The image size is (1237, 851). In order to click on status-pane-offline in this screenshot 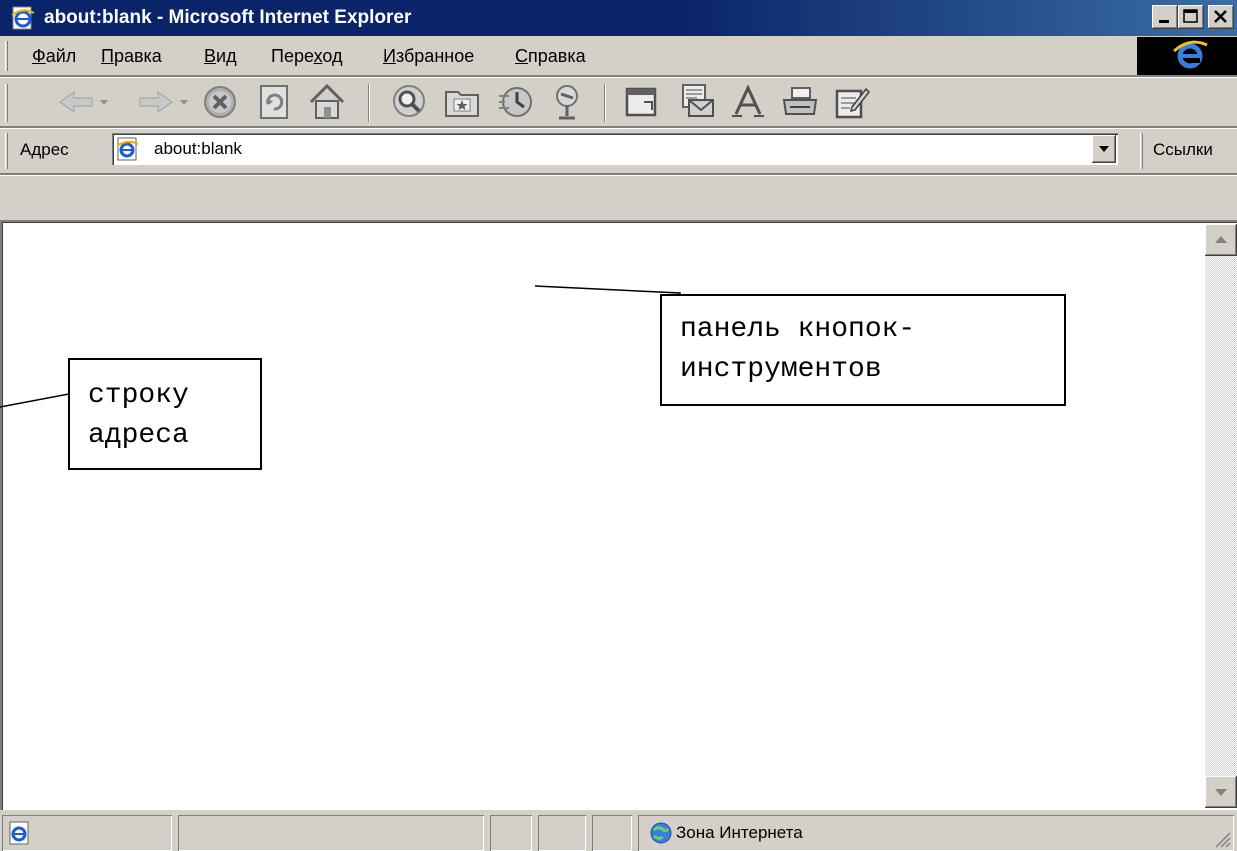, I will do `click(562, 833)`.